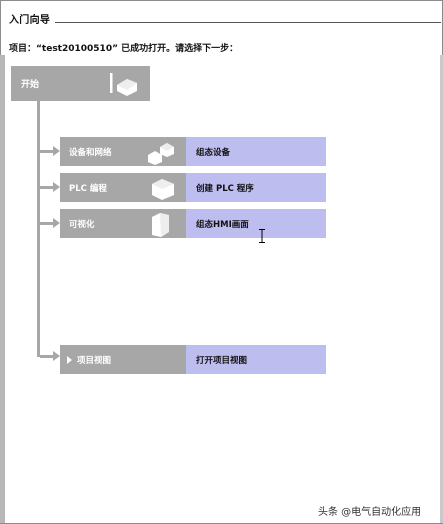 The image size is (443, 524). What do you see at coordinates (30, 20) in the screenshot?
I see `page-title: 入门向导` at bounding box center [30, 20].